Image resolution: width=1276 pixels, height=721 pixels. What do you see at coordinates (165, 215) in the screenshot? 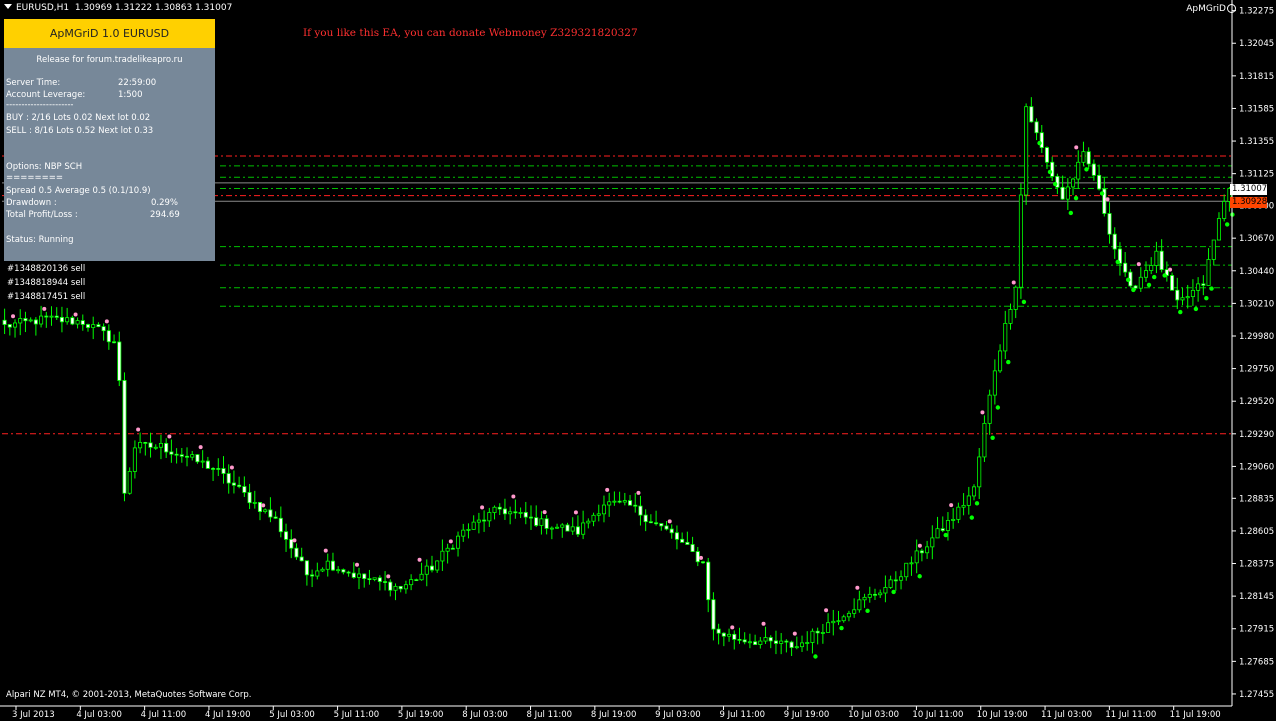
I see `profit-value: 294.69` at bounding box center [165, 215].